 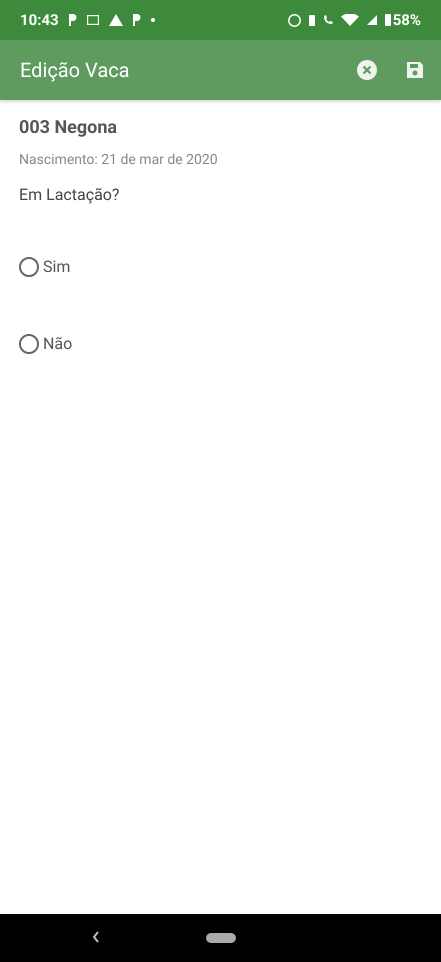 I want to click on radio-option: Não, so click(x=220, y=344).